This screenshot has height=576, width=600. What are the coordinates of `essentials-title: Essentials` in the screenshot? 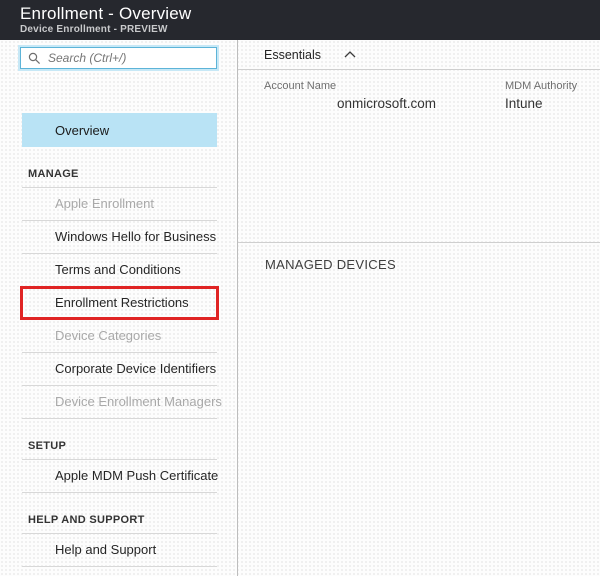 It's located at (292, 54).